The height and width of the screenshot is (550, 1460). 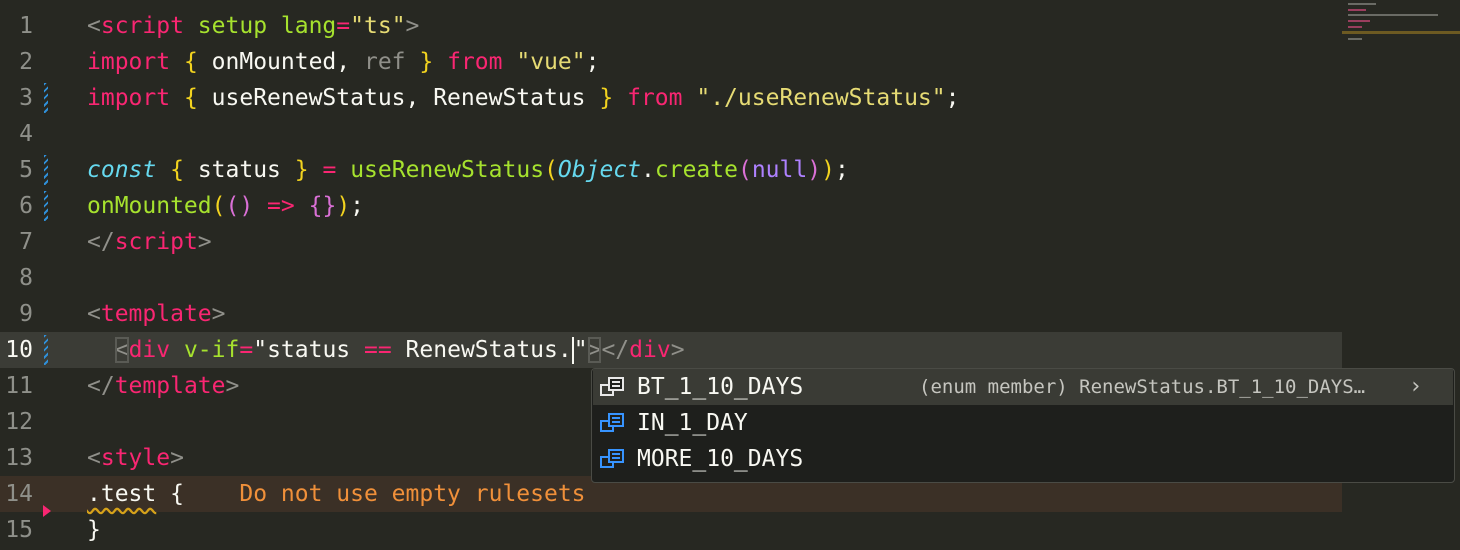 I want to click on code-text: </template>, so click(x=163, y=386).